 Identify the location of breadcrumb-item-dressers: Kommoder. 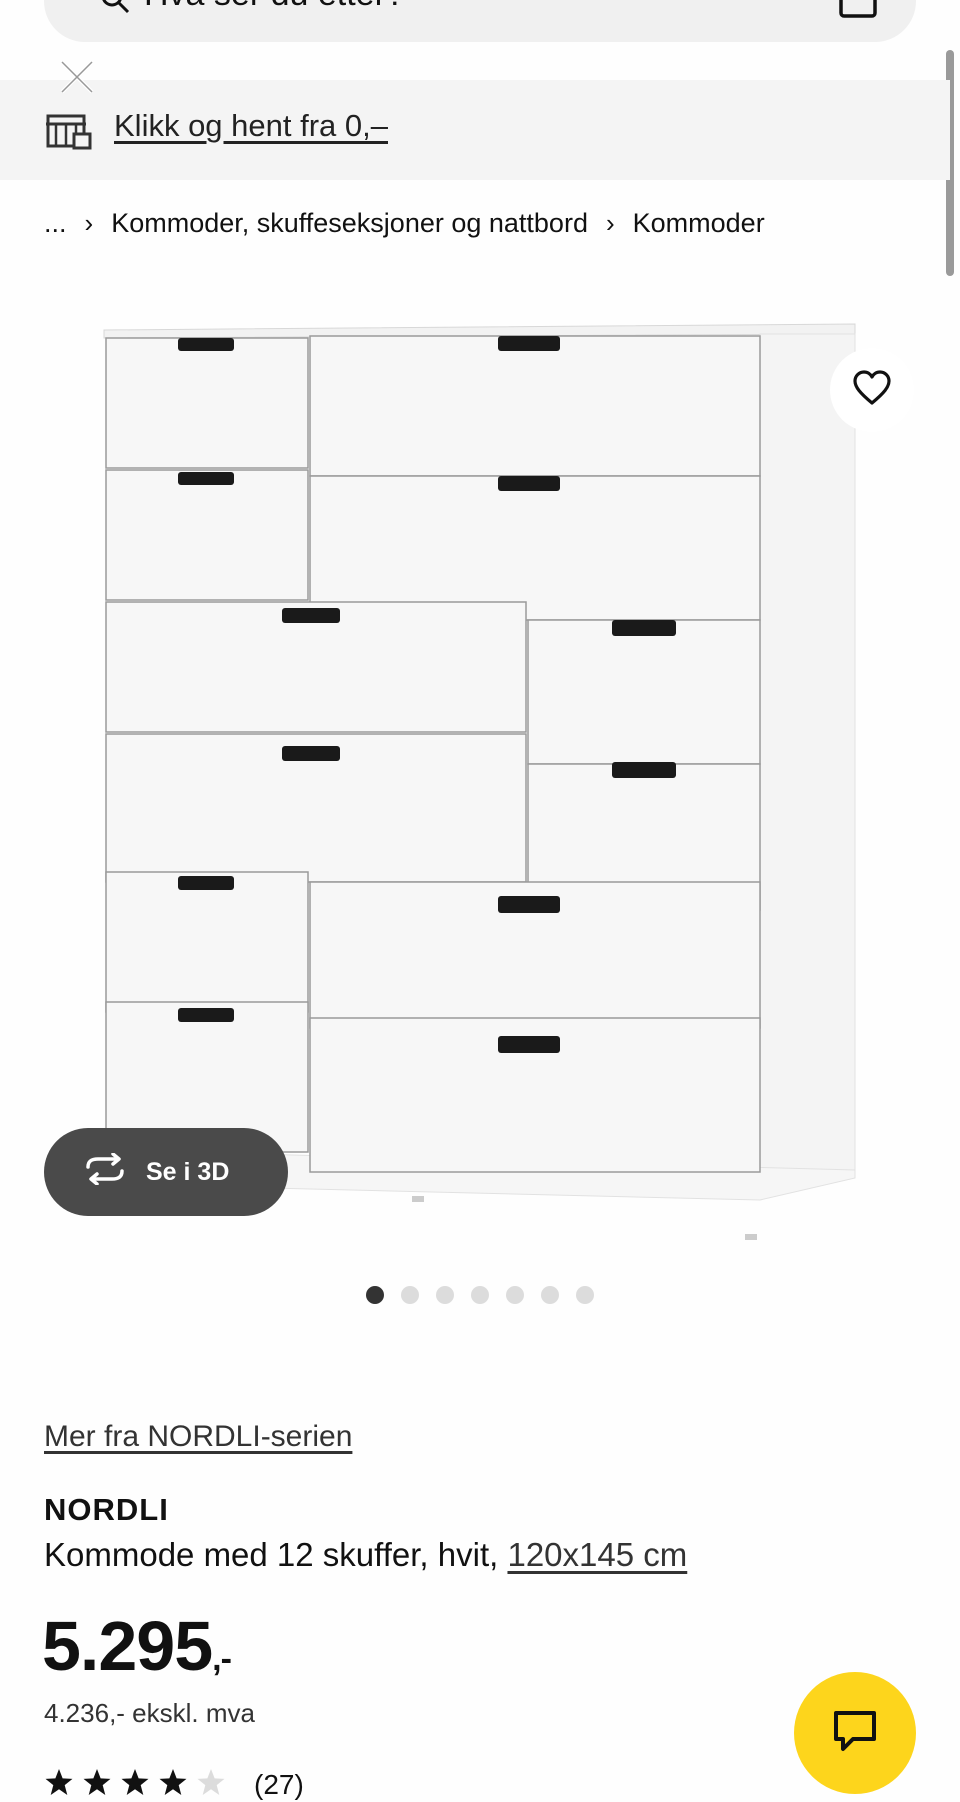
(699, 223).